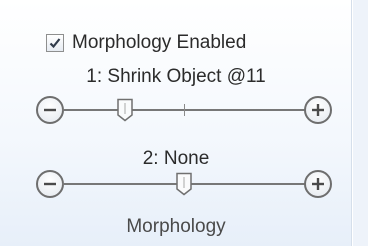  I want to click on slider-1-thumb, so click(125, 110).